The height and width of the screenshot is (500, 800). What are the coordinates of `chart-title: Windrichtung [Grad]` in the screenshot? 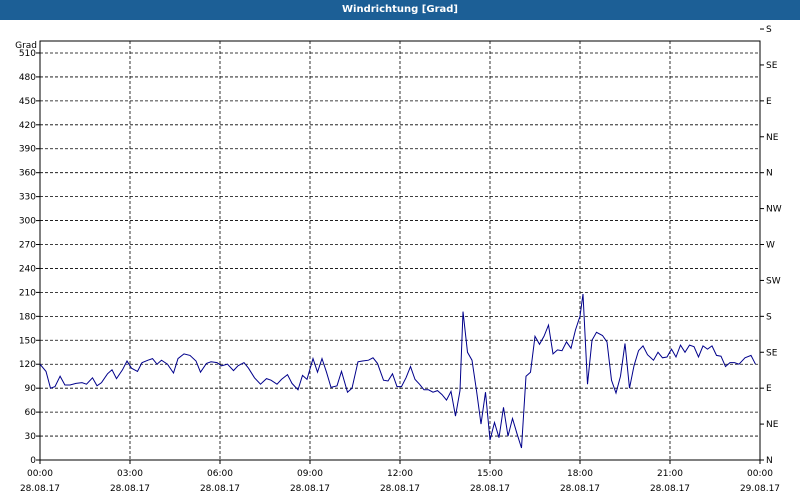 It's located at (400, 9).